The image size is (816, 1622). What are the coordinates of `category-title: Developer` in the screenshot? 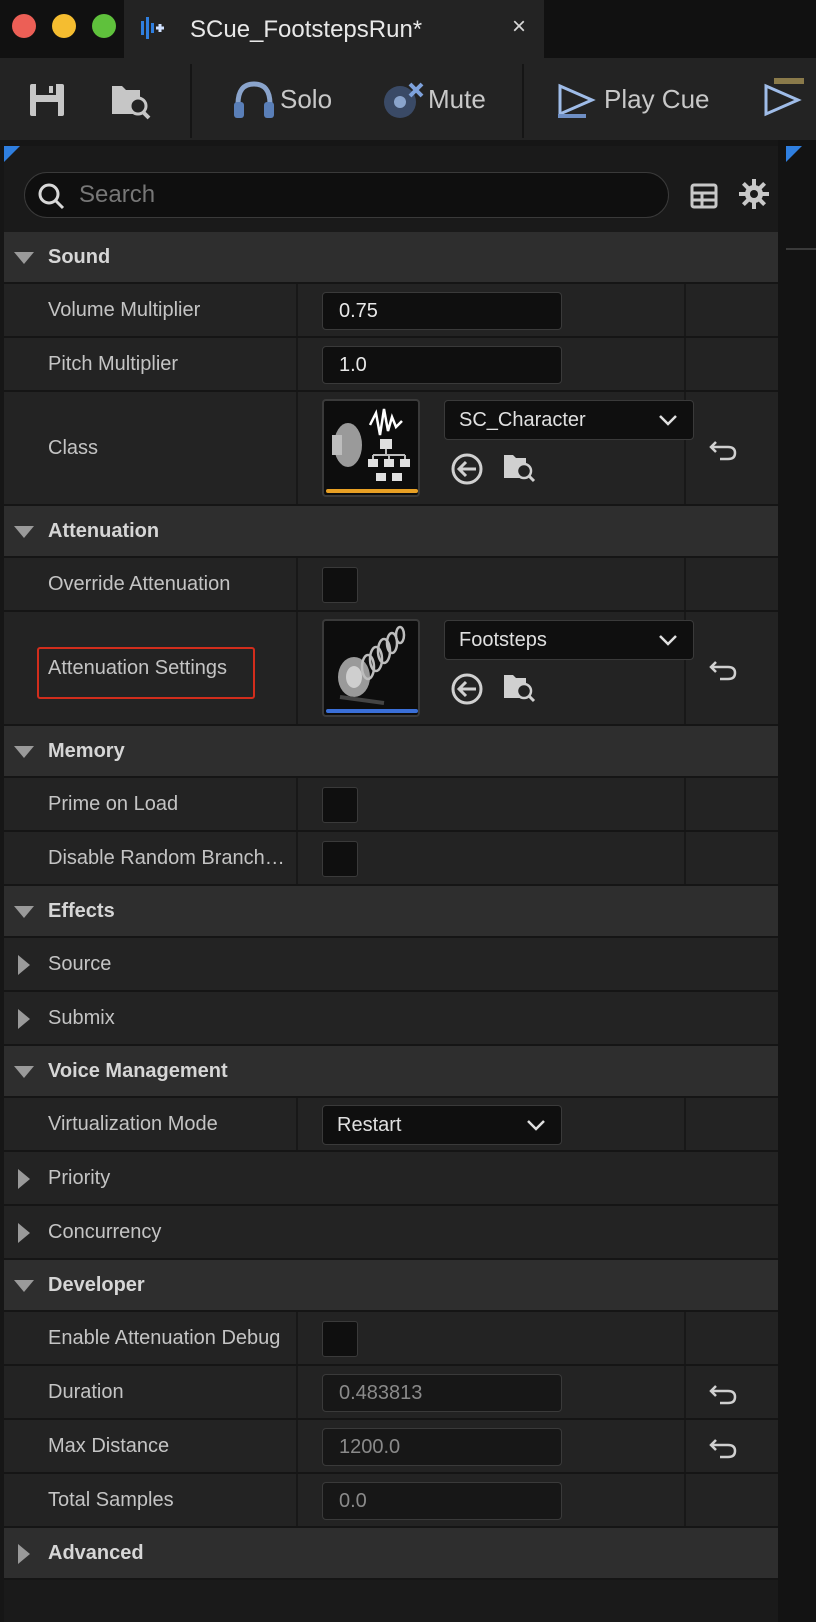 It's located at (96, 1285).